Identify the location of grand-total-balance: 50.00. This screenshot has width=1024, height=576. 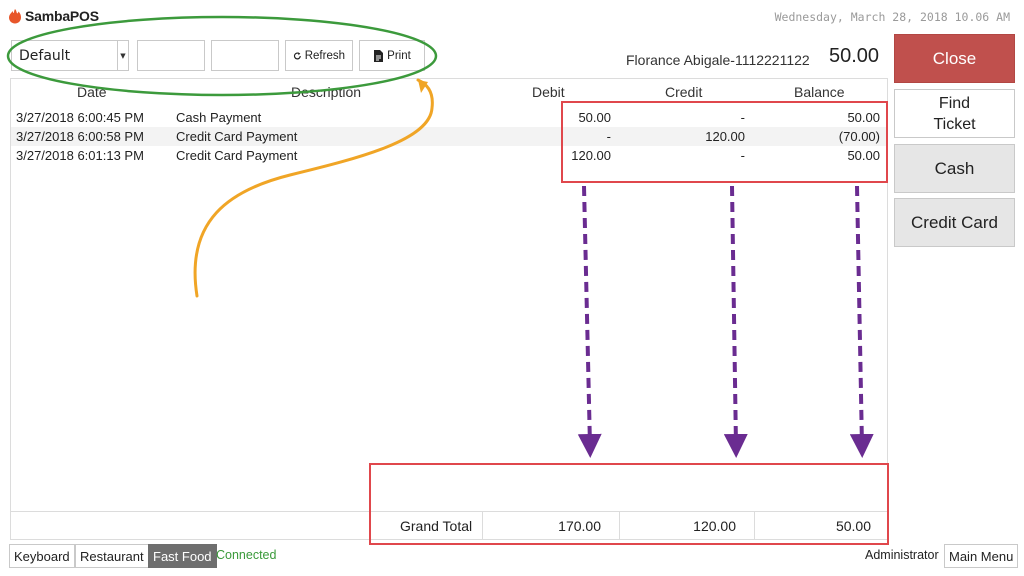
(821, 526).